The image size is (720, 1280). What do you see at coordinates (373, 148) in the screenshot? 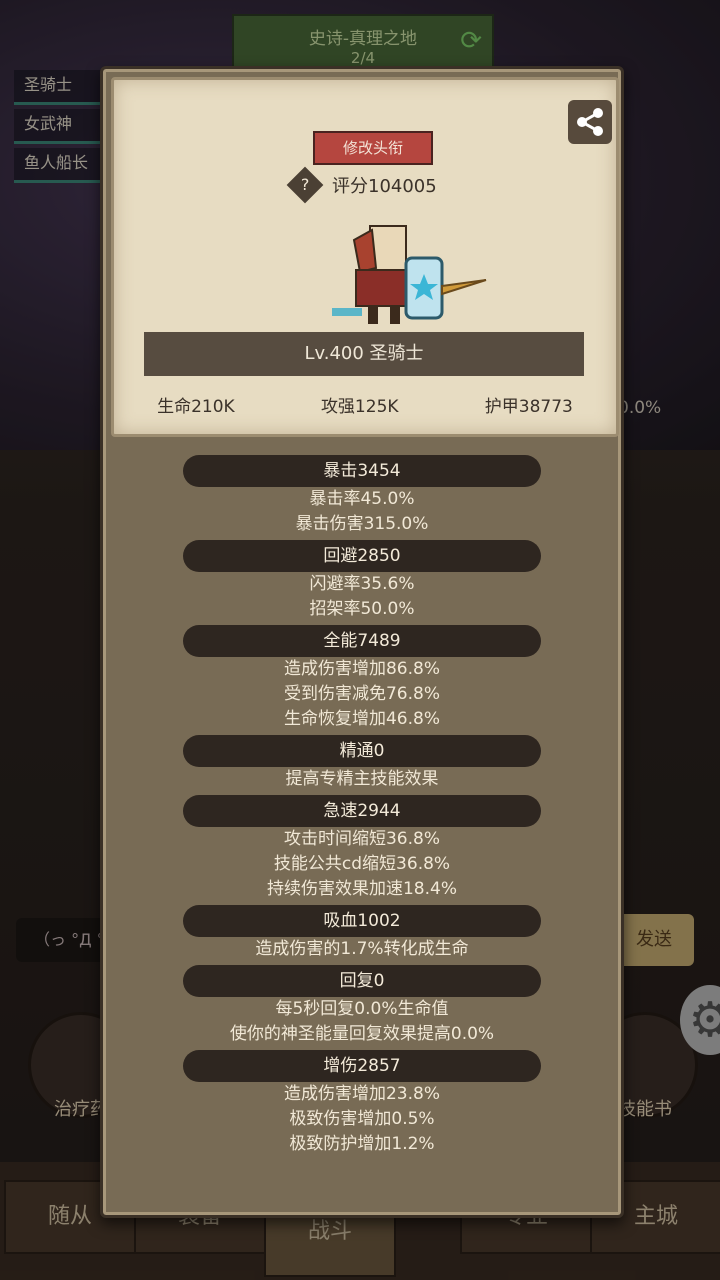
I see `edit-title-button: 修改头衔` at bounding box center [373, 148].